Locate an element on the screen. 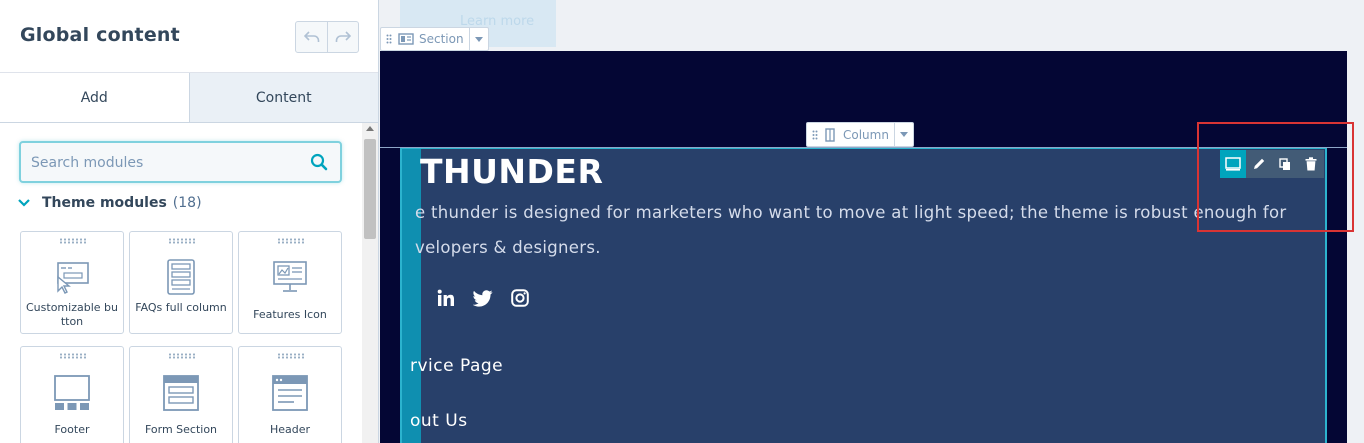  module-label: Footer is located at coordinates (72, 429).